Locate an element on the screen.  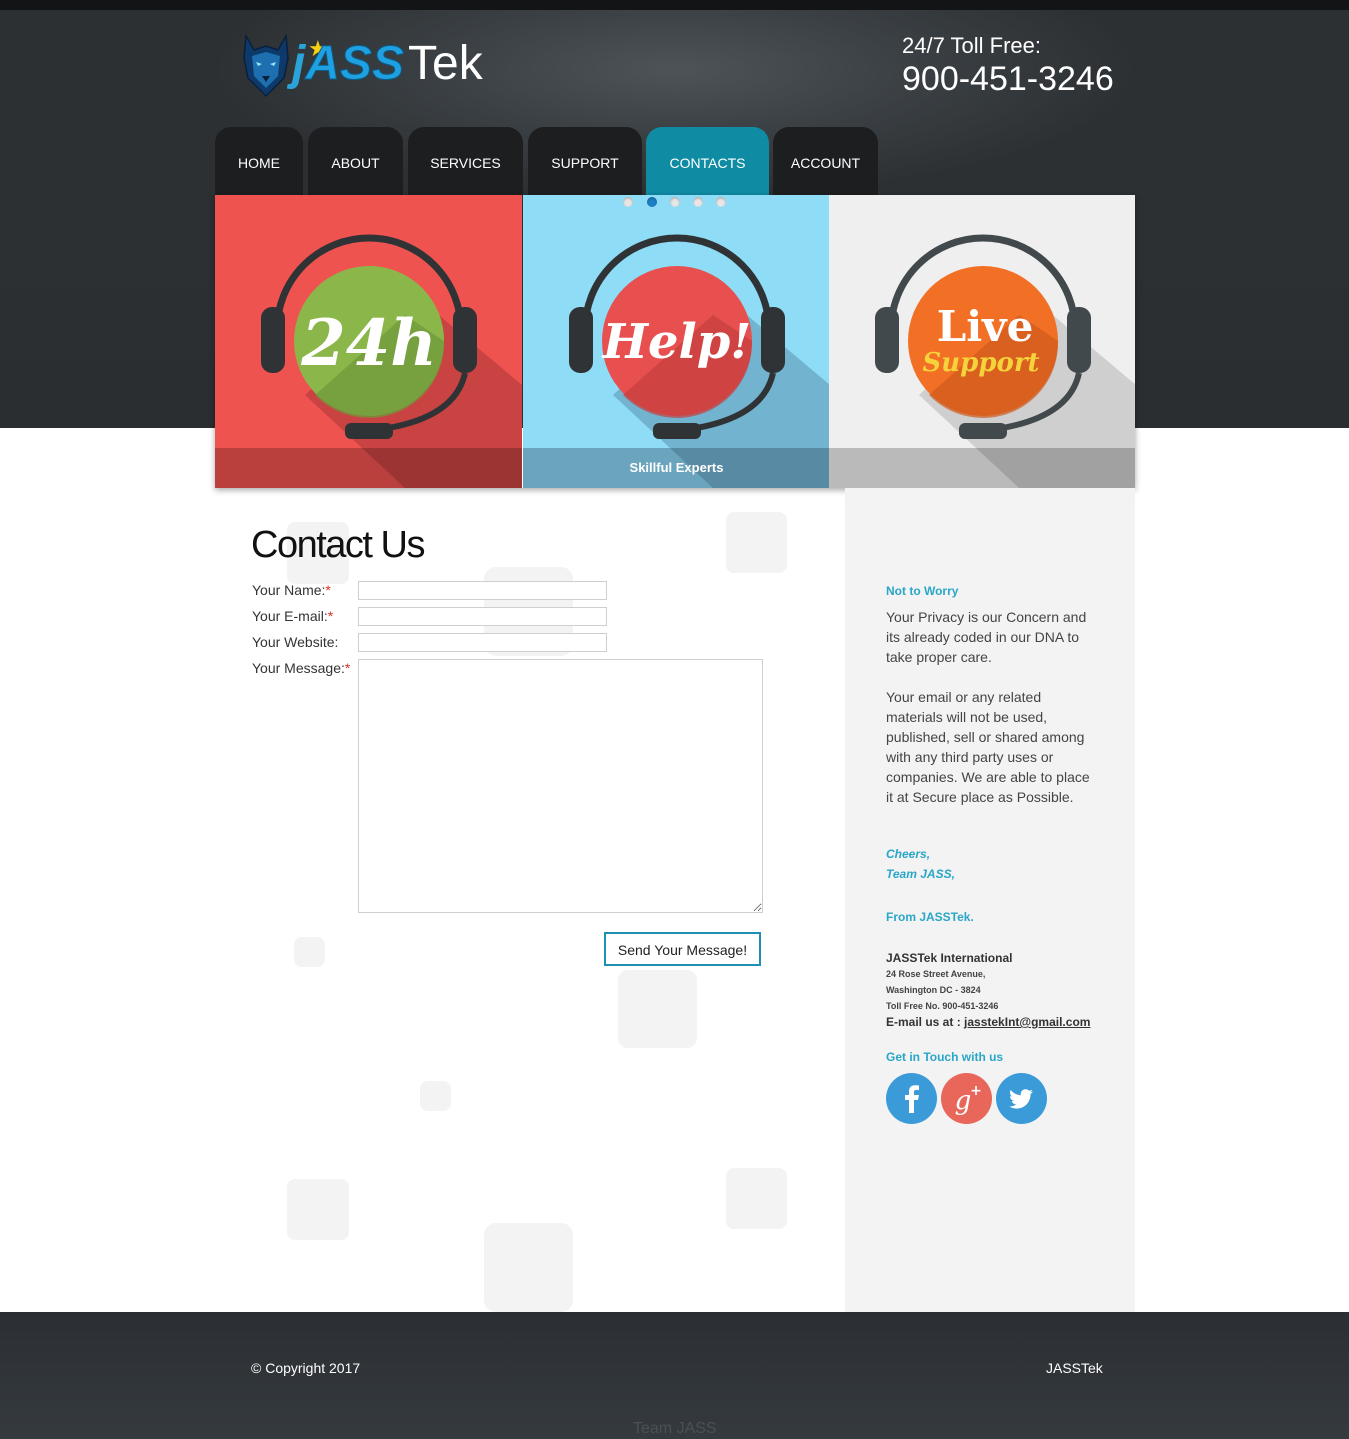
copyright-text: © Copyright 2017 is located at coordinates (306, 1368).